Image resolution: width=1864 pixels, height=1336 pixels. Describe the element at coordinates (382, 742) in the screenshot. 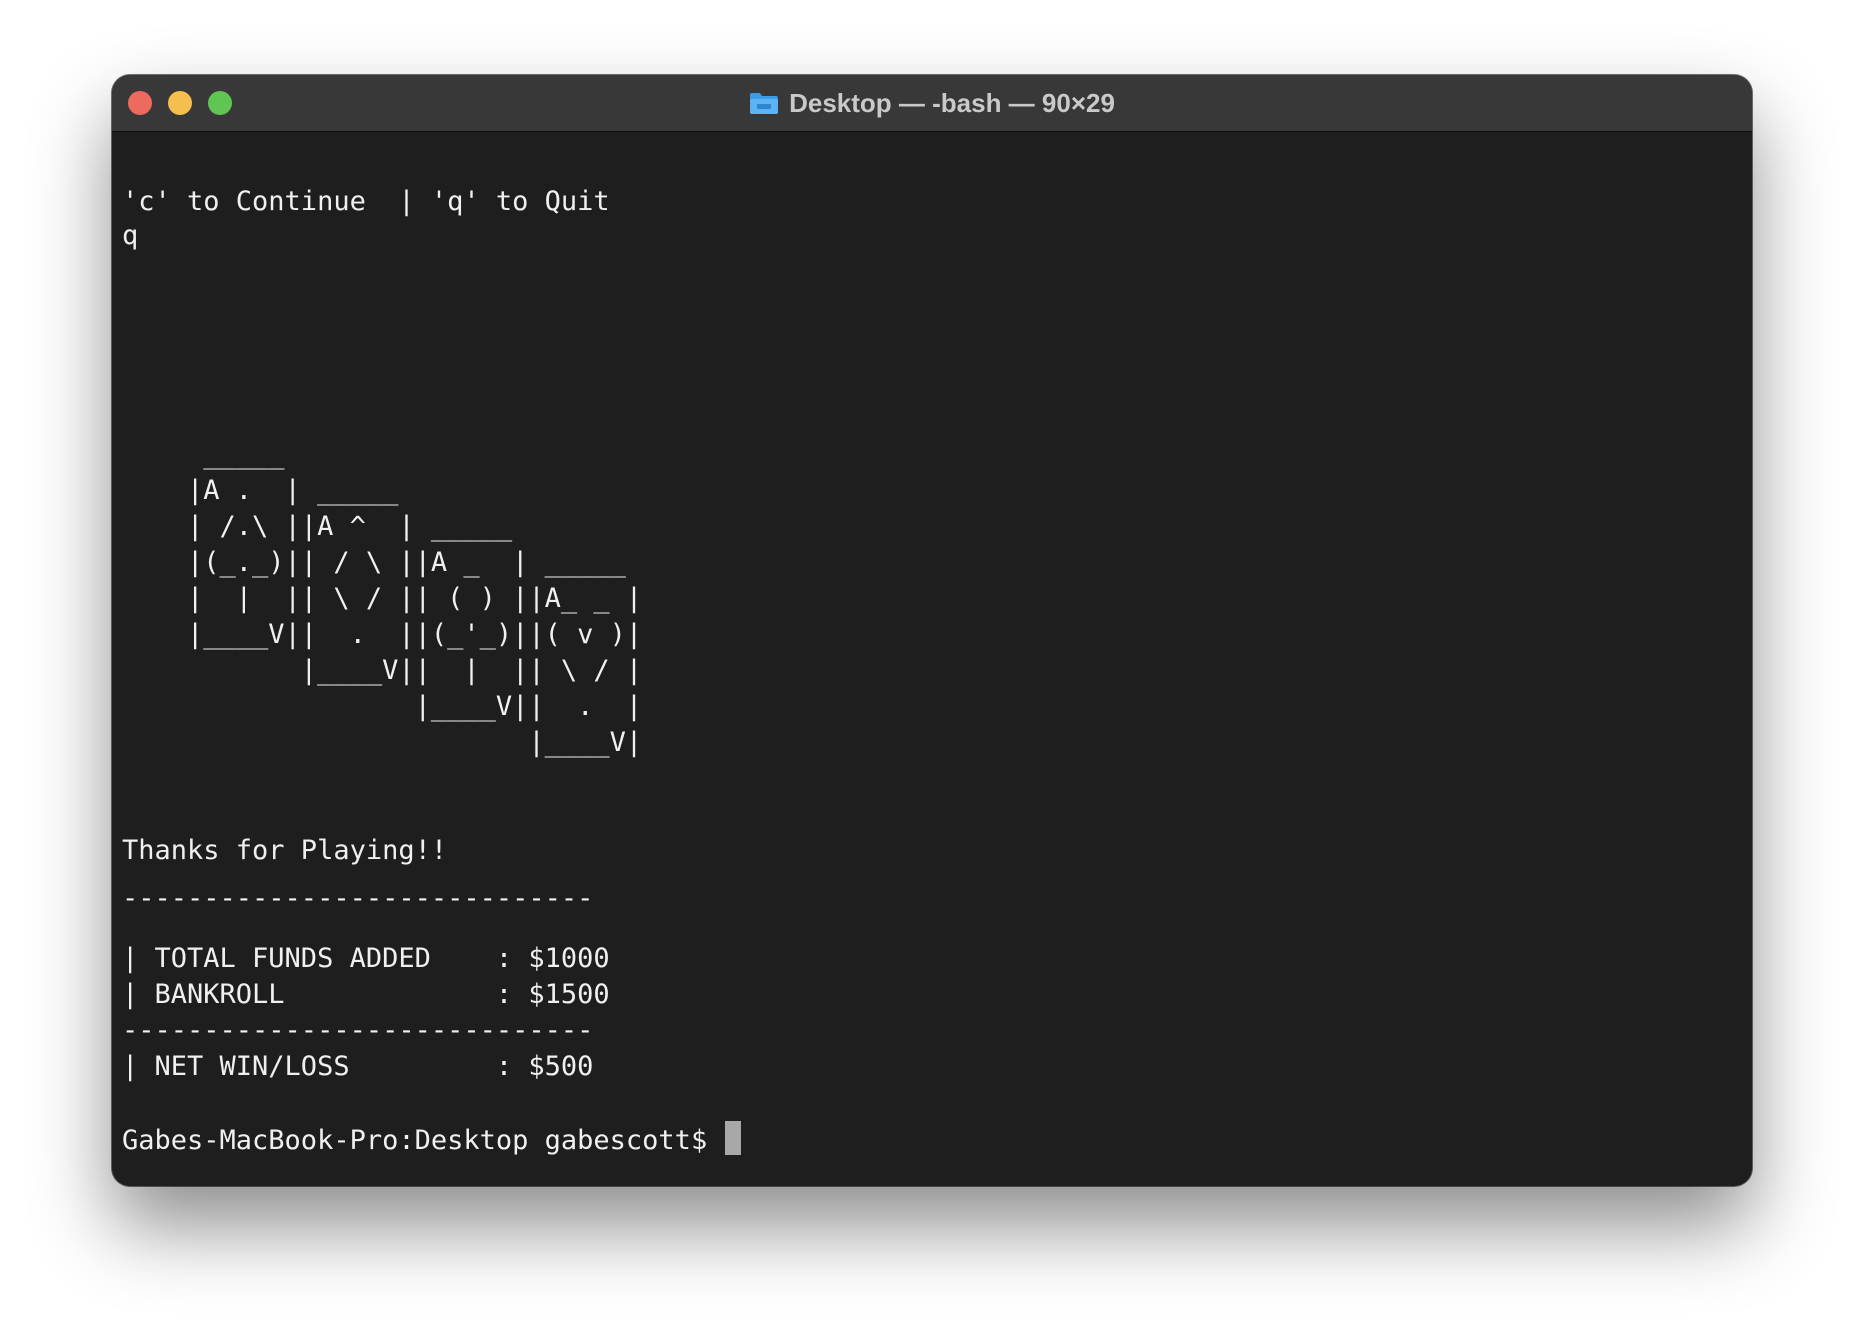

I see `card-art-line: |____V|` at that location.